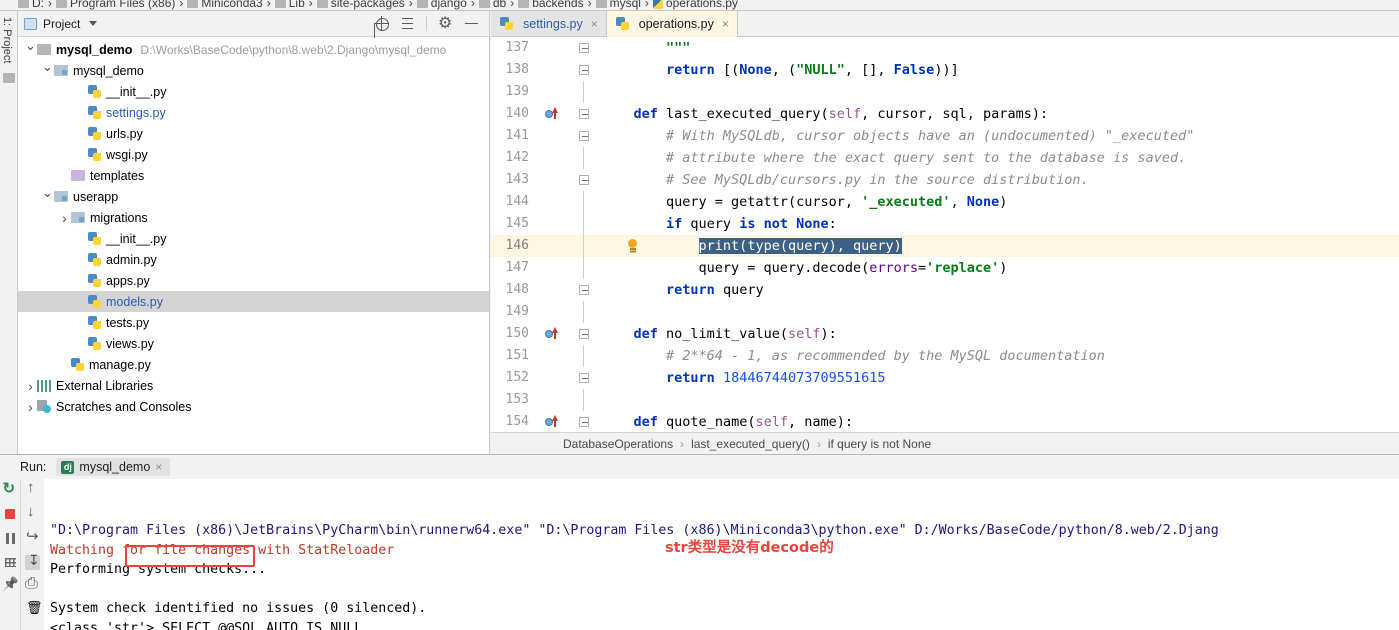 This screenshot has height=630, width=1399. What do you see at coordinates (32, 584) in the screenshot?
I see `print-icon` at bounding box center [32, 584].